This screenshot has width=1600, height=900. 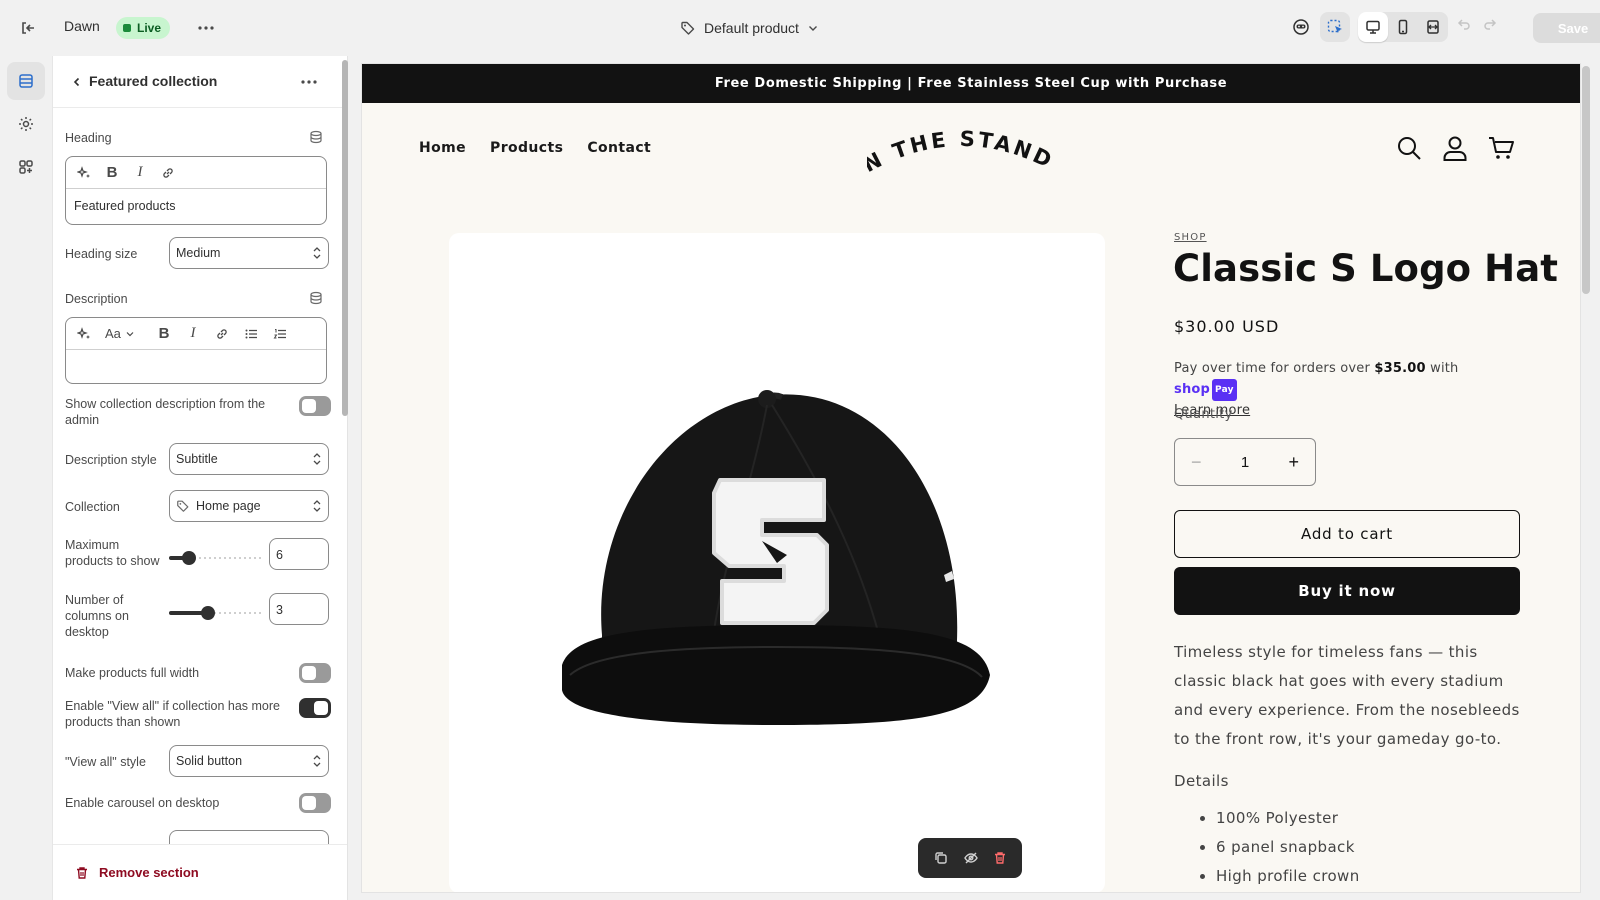 I want to click on description-input, so click(x=196, y=367).